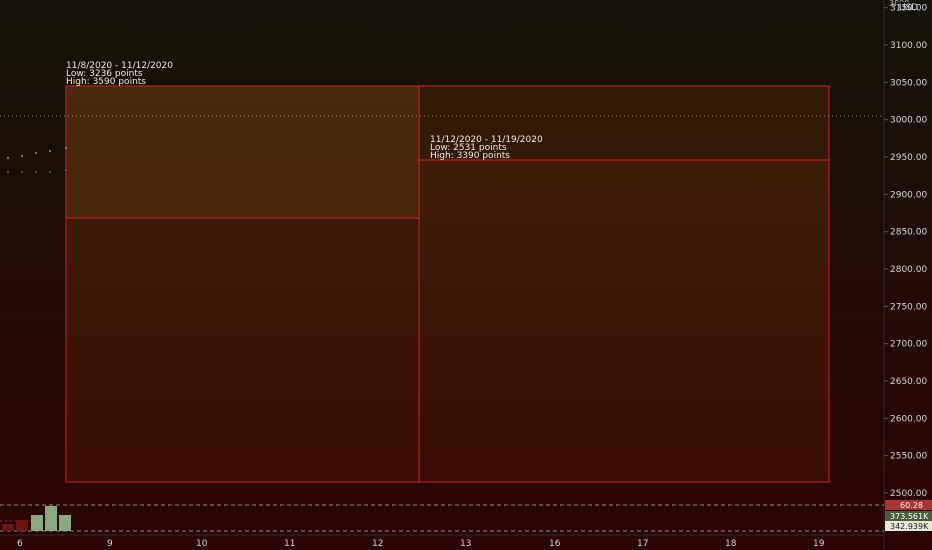  Describe the element at coordinates (908, 270) in the screenshot. I see `price-tick-label: 2800.00` at that location.